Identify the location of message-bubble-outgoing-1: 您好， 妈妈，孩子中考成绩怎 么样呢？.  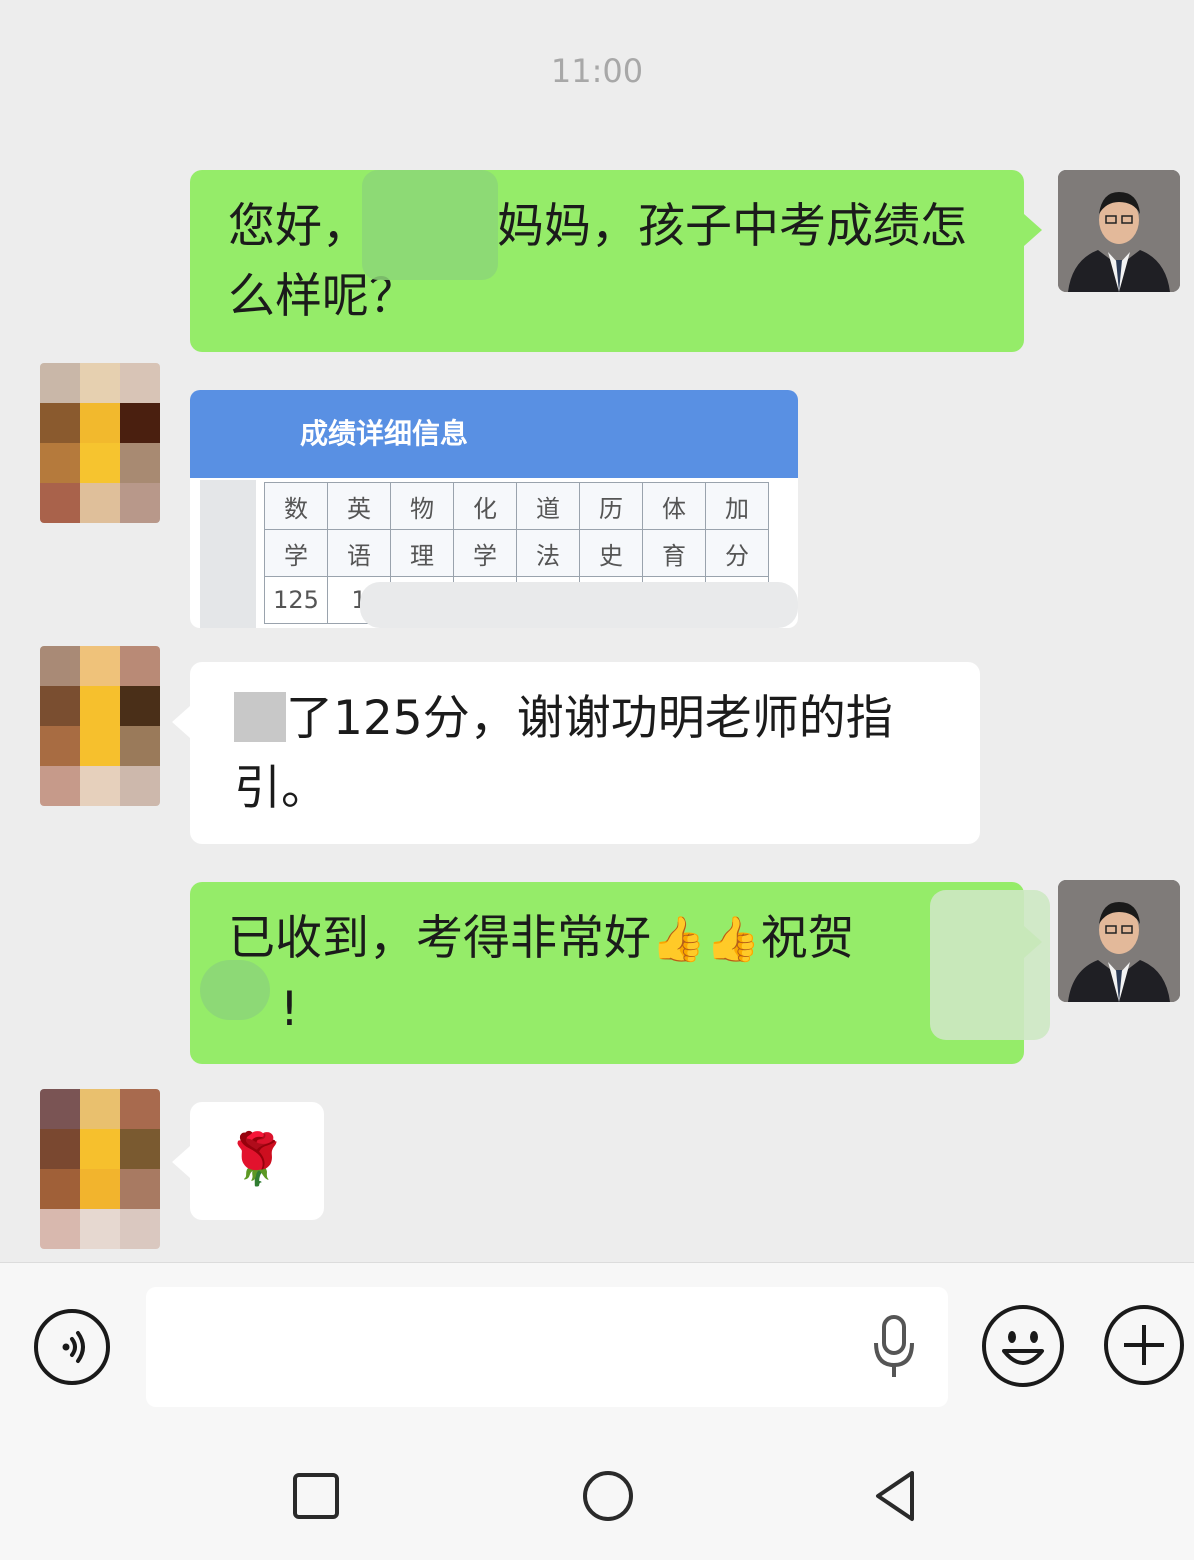
(607, 261).